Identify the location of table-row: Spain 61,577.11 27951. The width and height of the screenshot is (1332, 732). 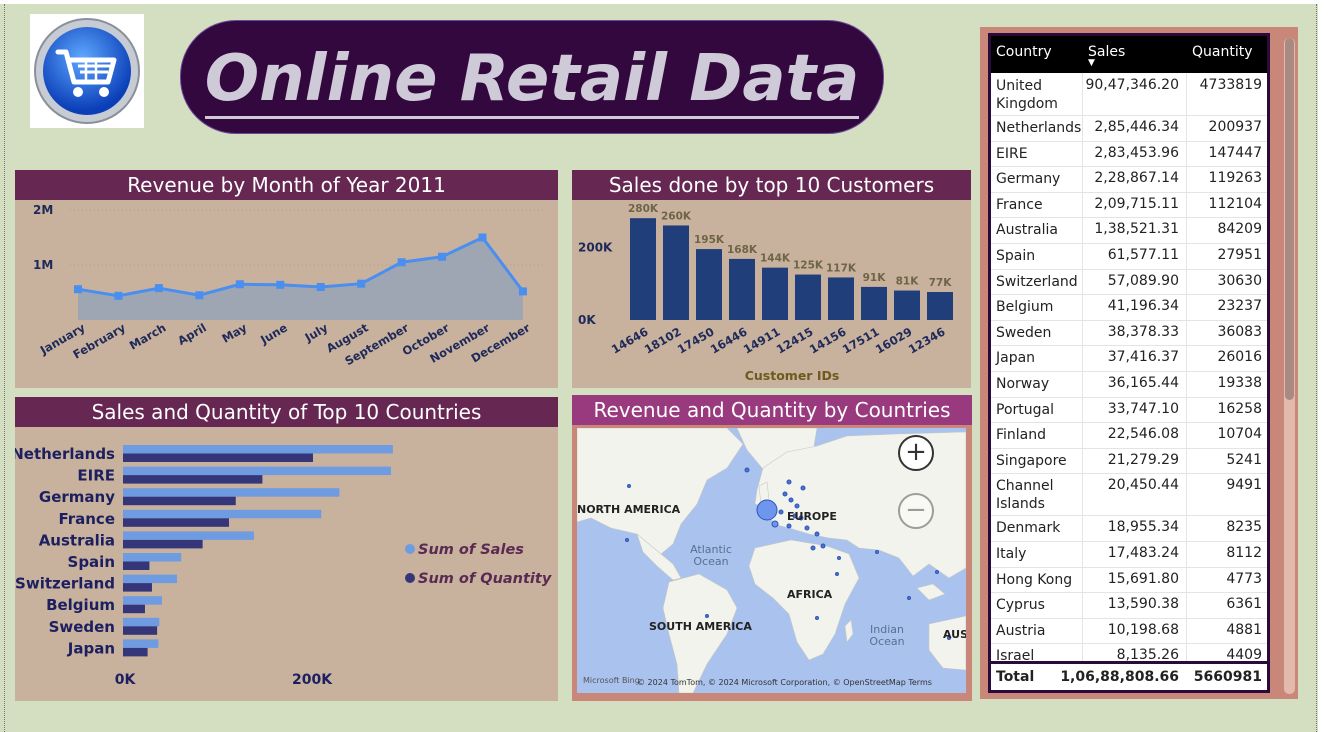
(1129, 256).